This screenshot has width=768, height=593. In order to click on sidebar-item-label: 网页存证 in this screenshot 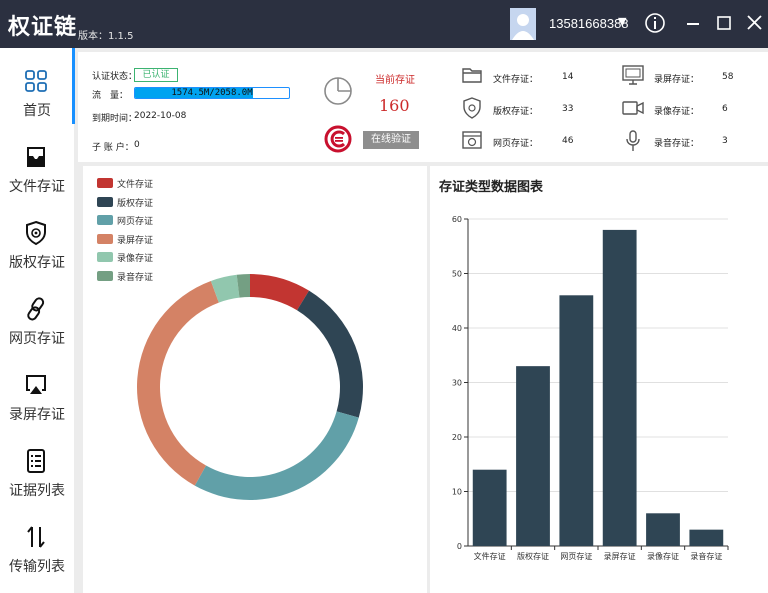, I will do `click(37, 339)`.